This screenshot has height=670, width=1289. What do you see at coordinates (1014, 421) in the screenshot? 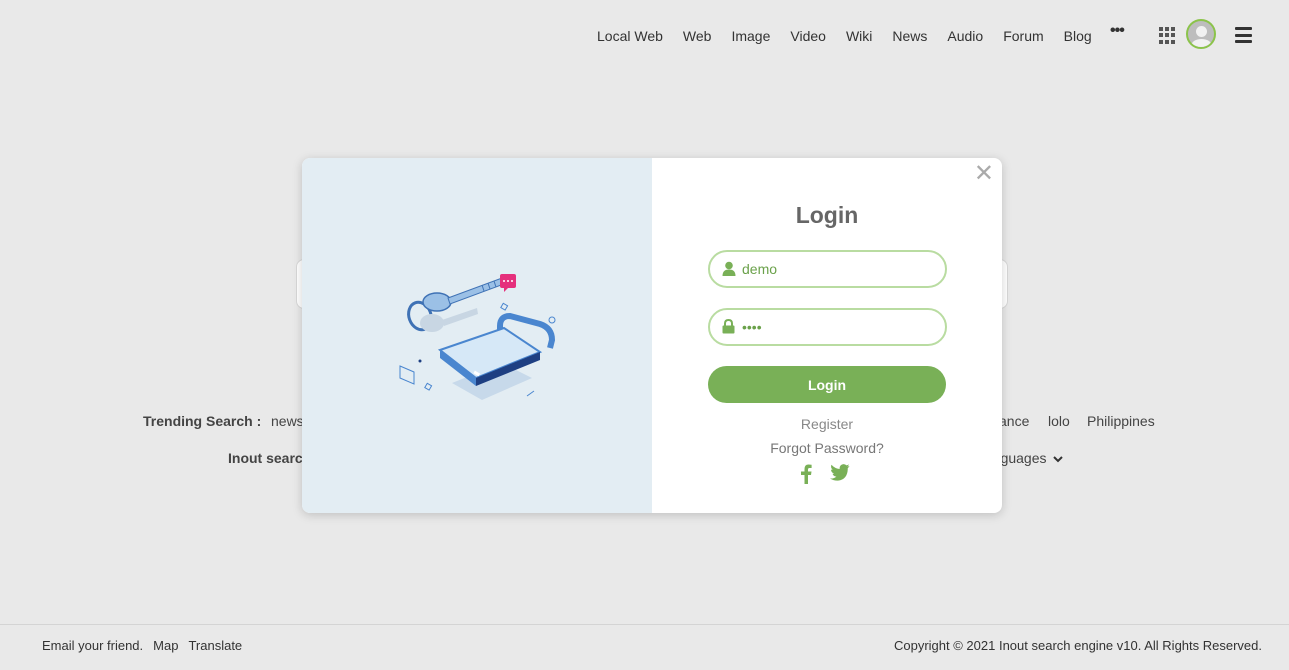
I see `trending-item: ance` at bounding box center [1014, 421].